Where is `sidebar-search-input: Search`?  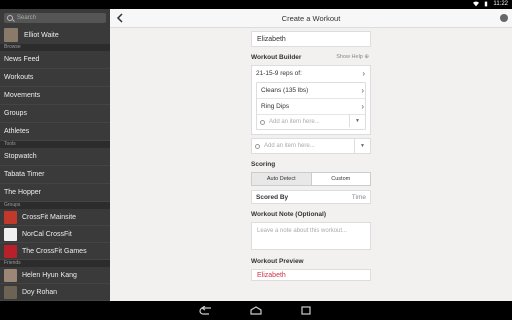 sidebar-search-input: Search is located at coordinates (55, 18).